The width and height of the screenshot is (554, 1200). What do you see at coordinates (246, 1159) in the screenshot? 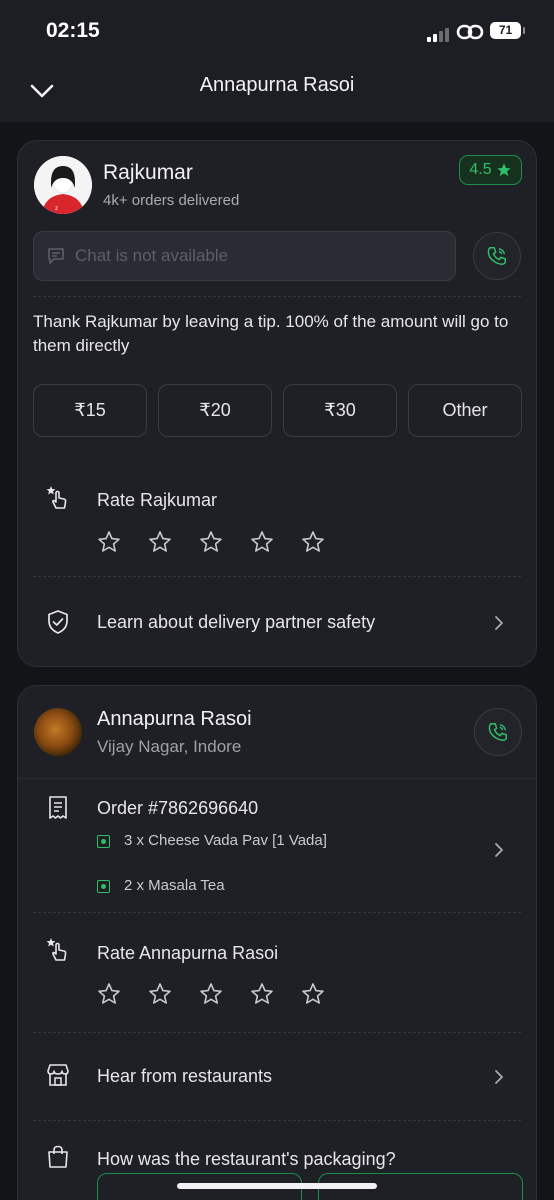
I see `packaging-question: How was the restaurant's packaging?` at bounding box center [246, 1159].